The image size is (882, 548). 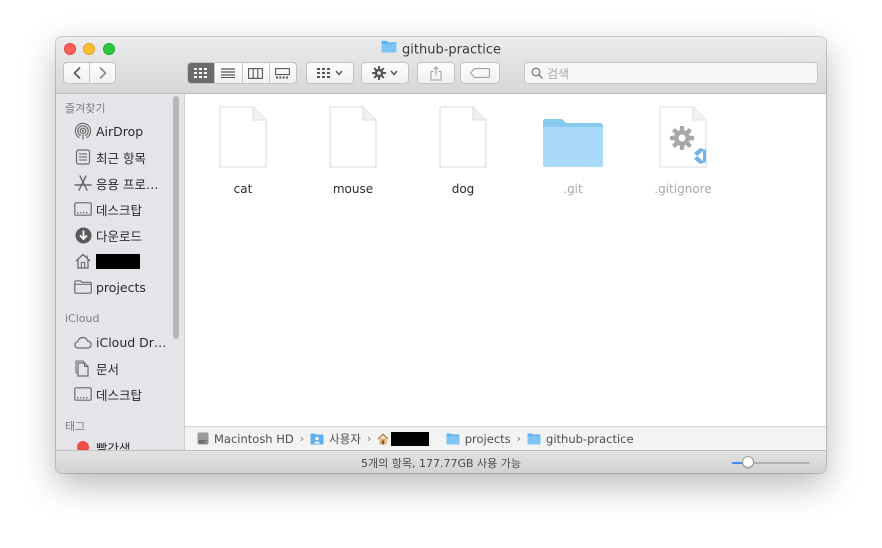 What do you see at coordinates (487, 438) in the screenshot?
I see `path-crumb-label: projects` at bounding box center [487, 438].